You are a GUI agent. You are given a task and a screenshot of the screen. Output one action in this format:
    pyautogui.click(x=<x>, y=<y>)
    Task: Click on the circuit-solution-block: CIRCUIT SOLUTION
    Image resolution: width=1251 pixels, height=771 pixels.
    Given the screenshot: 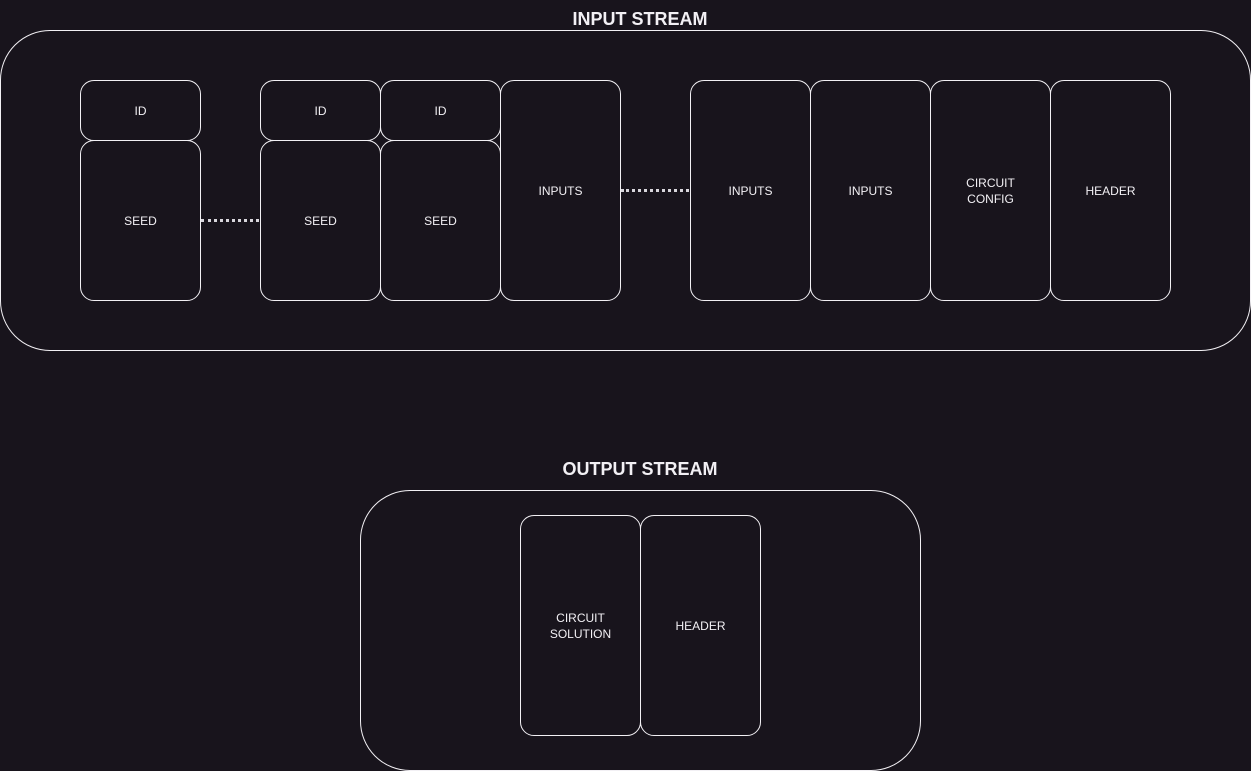 What is the action you would take?
    pyautogui.click(x=580, y=625)
    